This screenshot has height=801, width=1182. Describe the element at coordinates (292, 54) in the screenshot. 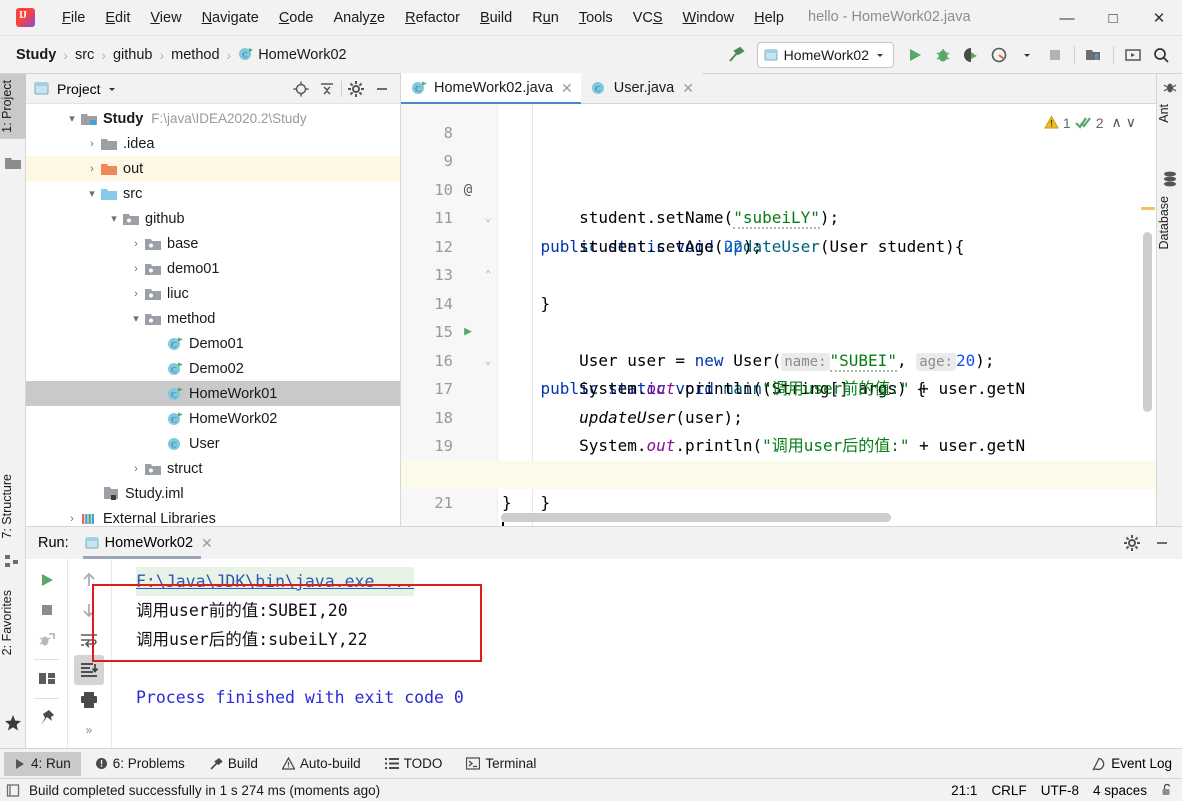

I see `breadcrumb-item-homework02: C HomeWork02` at that location.